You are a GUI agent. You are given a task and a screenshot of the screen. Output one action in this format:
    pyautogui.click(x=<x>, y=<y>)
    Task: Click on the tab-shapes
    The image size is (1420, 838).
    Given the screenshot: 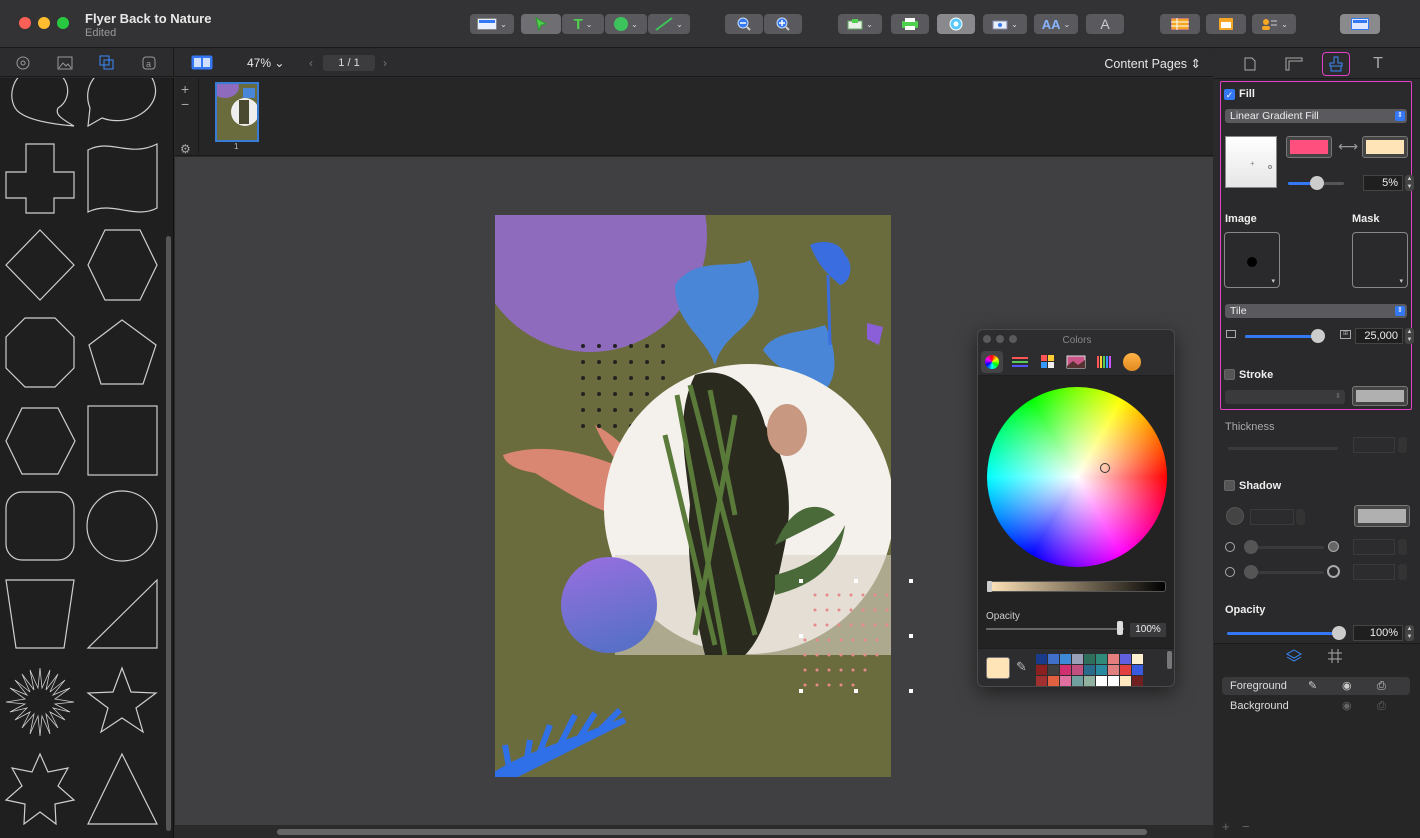 What is the action you would take?
    pyautogui.click(x=107, y=63)
    